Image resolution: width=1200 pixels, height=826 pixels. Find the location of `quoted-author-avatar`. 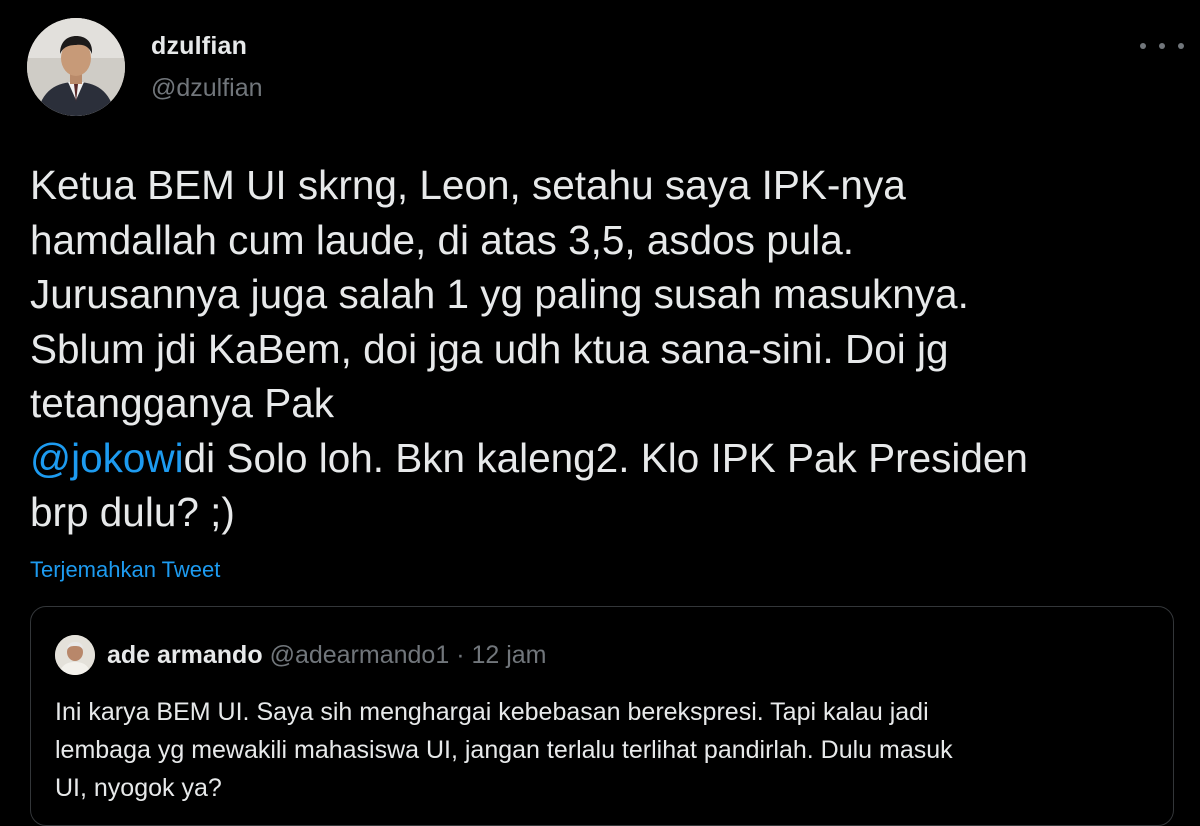

quoted-author-avatar is located at coordinates (75, 655).